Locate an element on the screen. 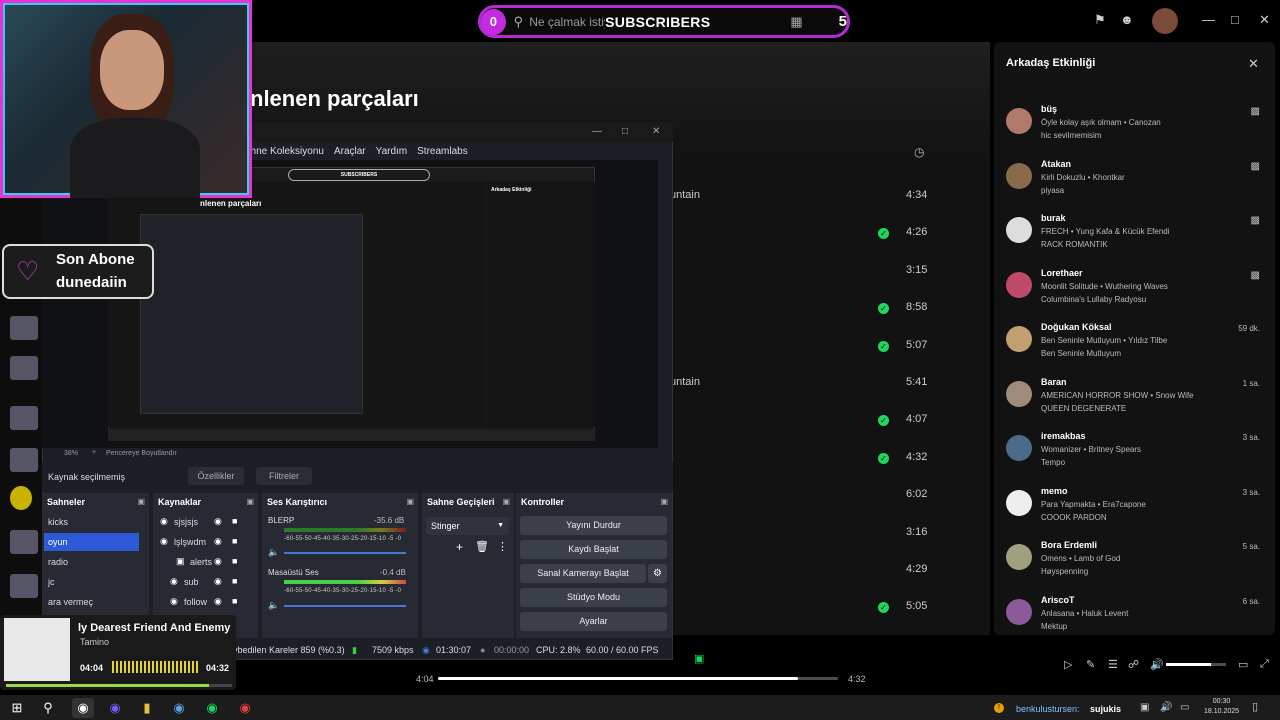  friend-playlist: COOOK PARDON is located at coordinates (1074, 517).